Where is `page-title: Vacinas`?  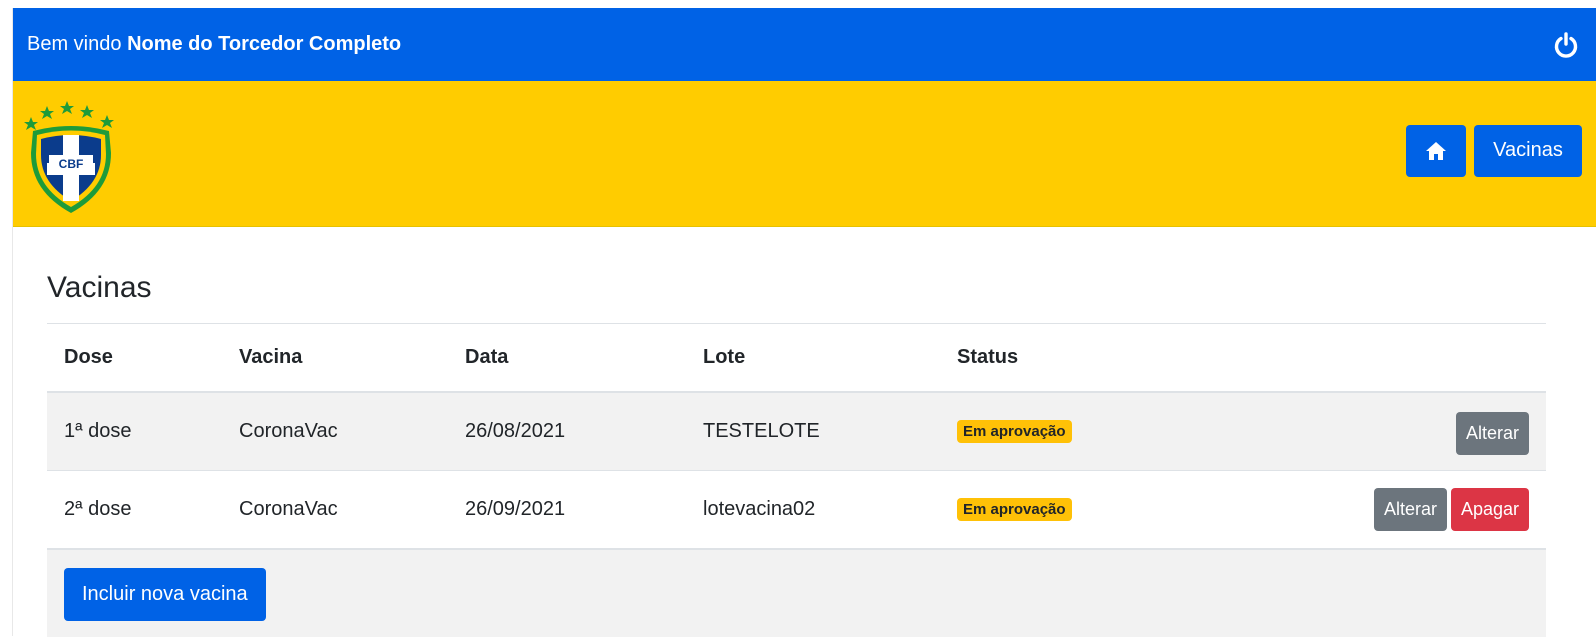 page-title: Vacinas is located at coordinates (99, 287).